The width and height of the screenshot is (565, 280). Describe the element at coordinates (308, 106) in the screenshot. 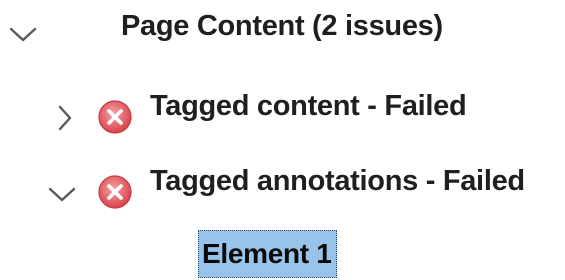

I see `tree-node-label: Tagged content - Failed` at that location.